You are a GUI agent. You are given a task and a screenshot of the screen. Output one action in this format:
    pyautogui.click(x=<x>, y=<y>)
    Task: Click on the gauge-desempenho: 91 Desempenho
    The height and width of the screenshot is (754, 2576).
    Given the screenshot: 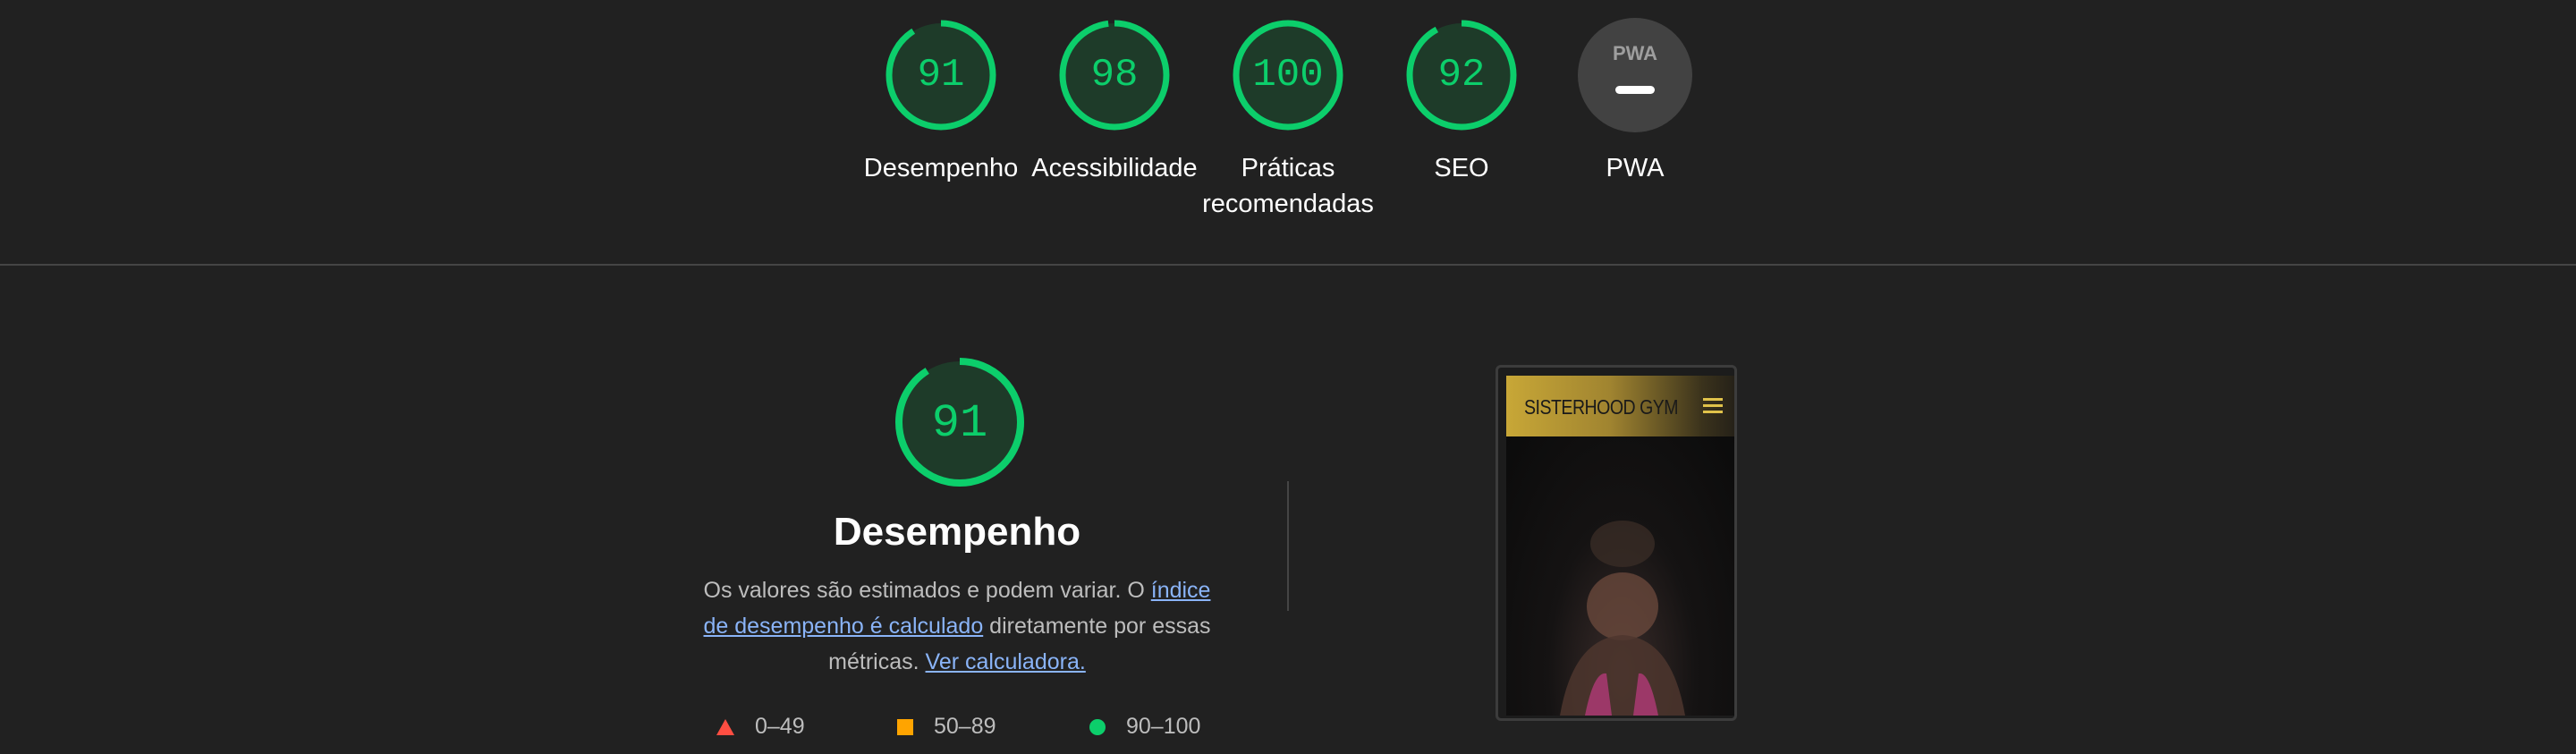 What is the action you would take?
    pyautogui.click(x=941, y=102)
    